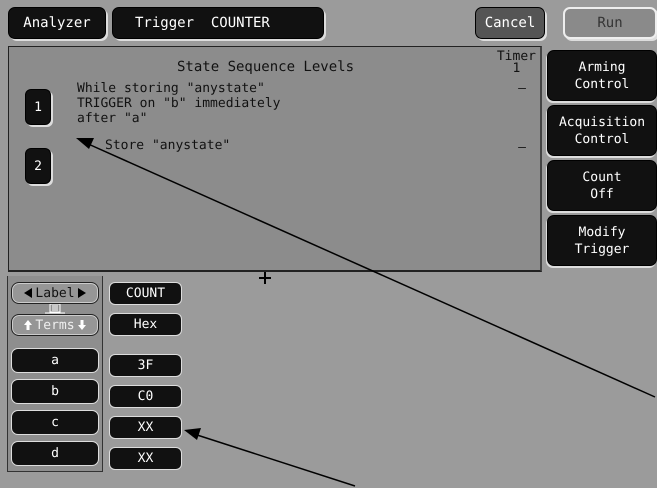 This screenshot has height=488, width=657. I want to click on label-field: COUNT, so click(145, 293).